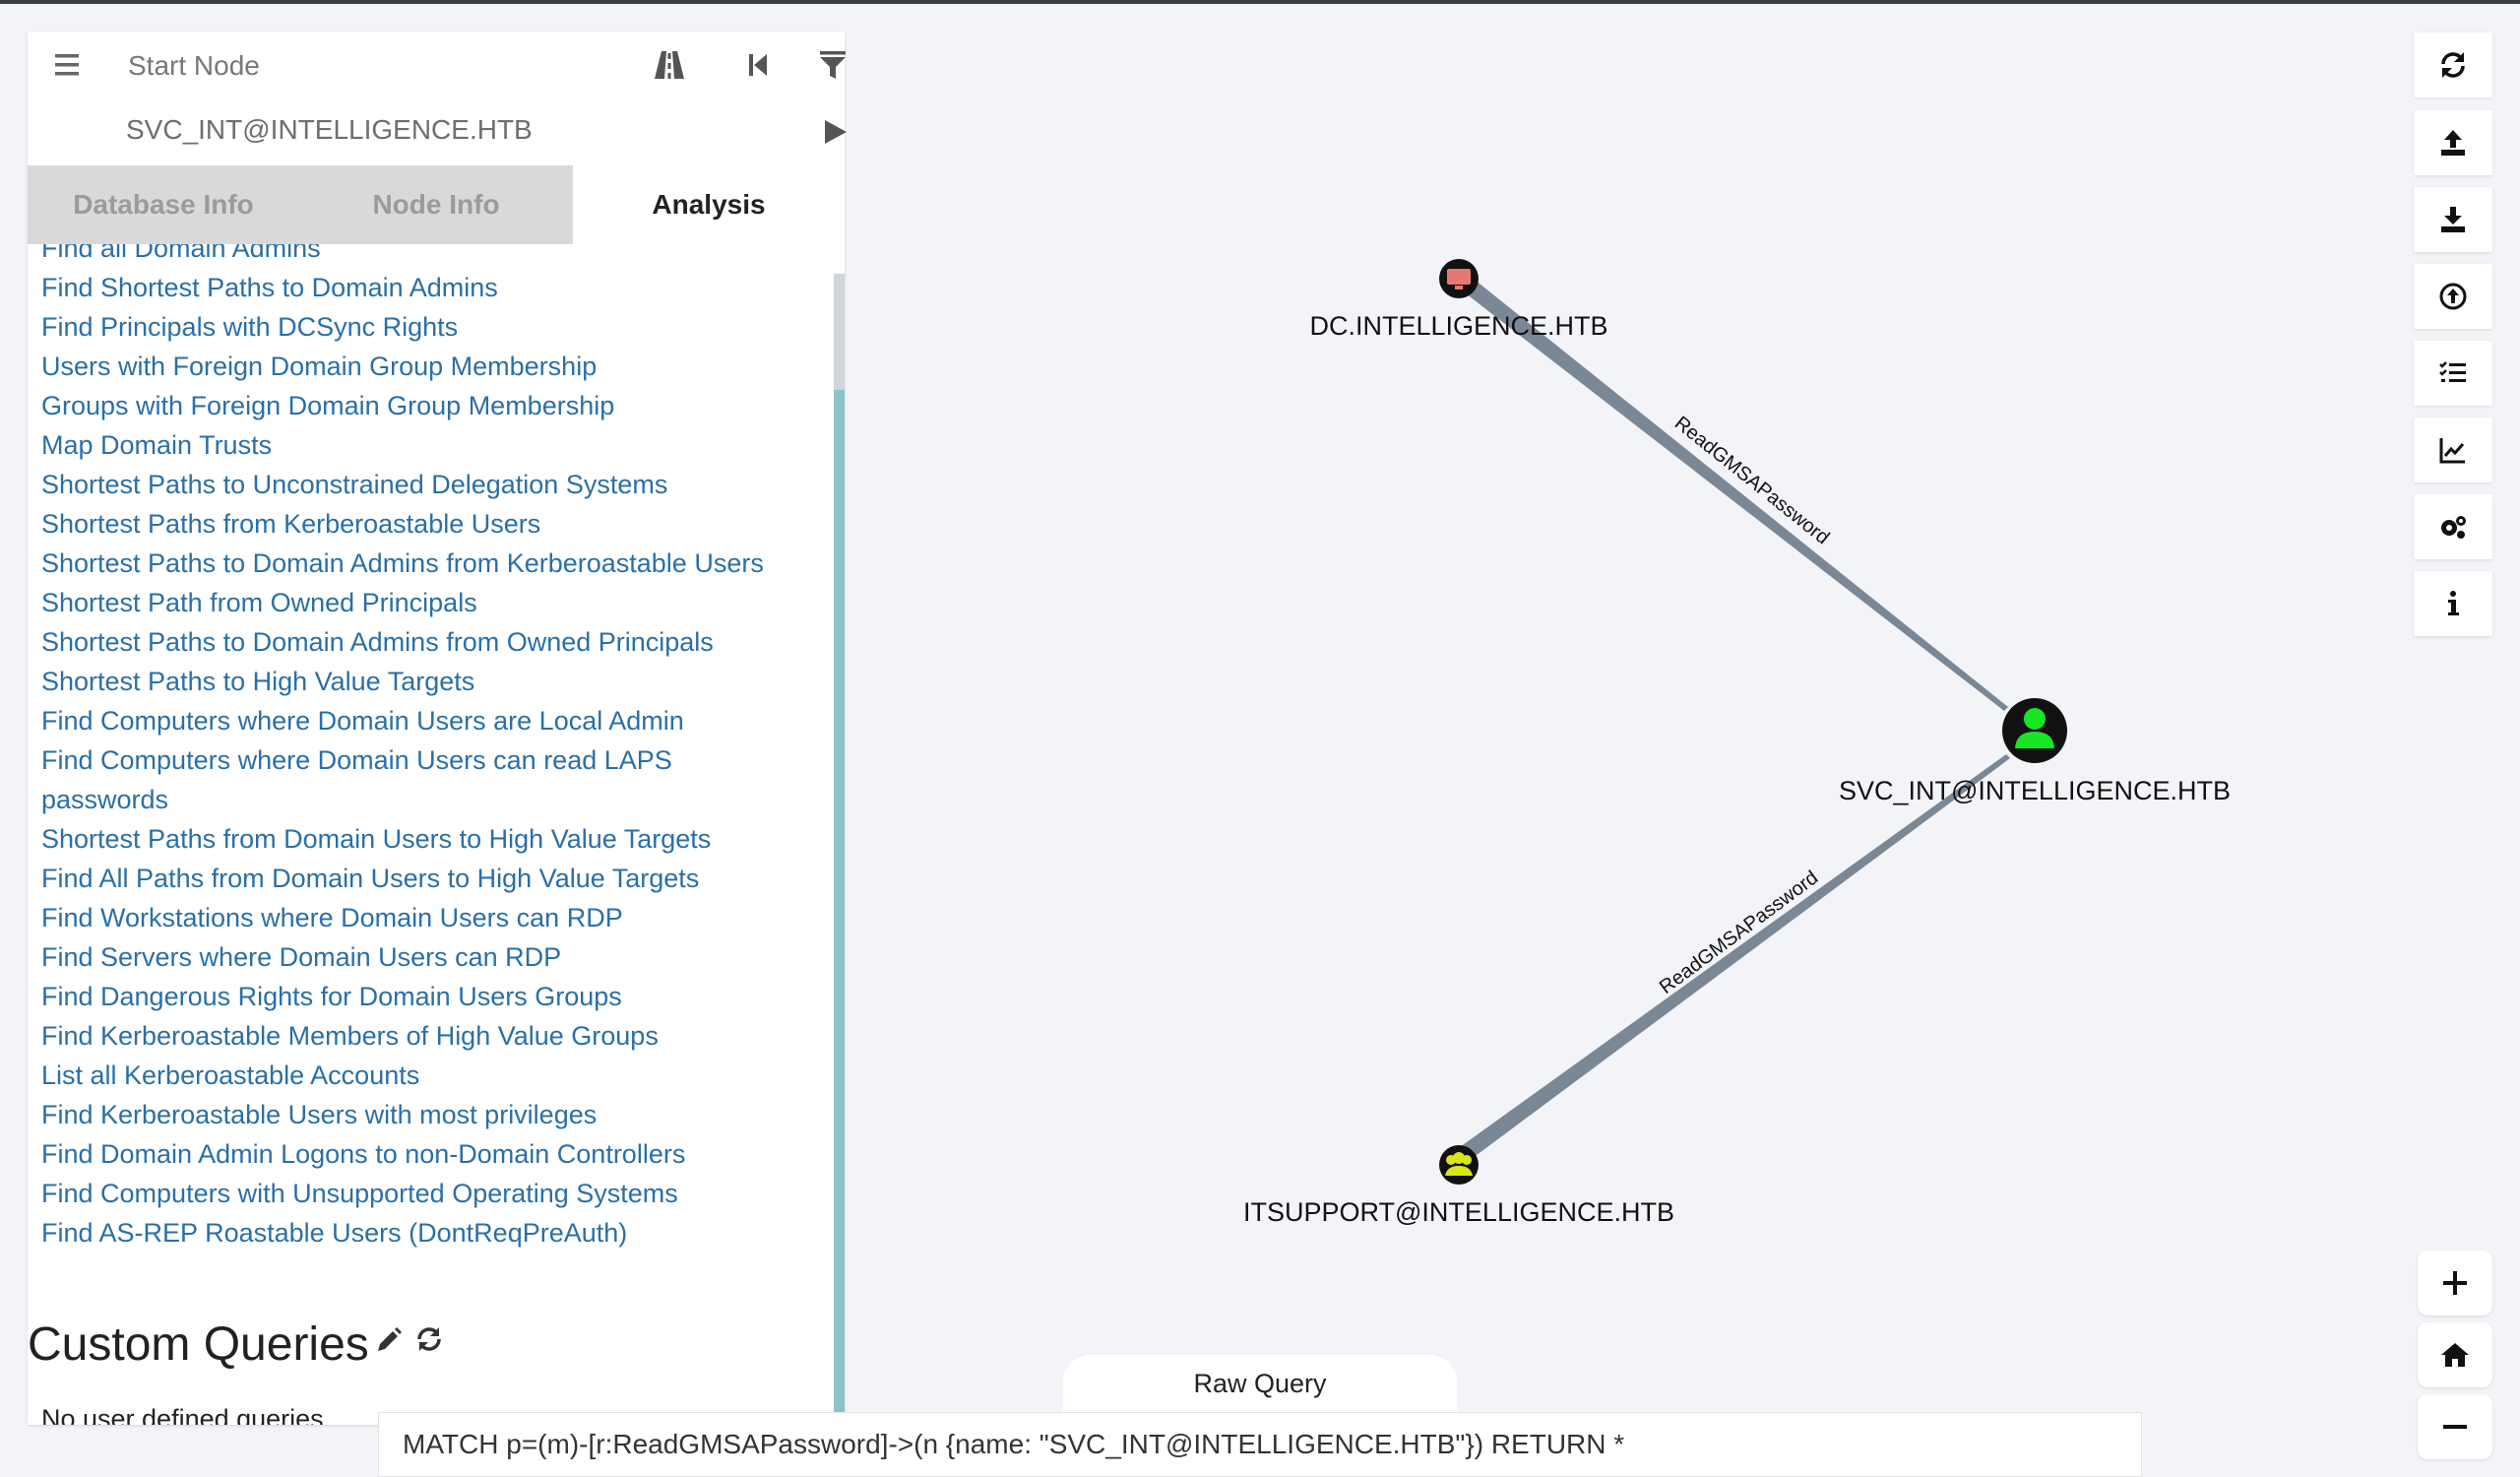  Describe the element at coordinates (832, 65) in the screenshot. I see `filter-icon` at that location.